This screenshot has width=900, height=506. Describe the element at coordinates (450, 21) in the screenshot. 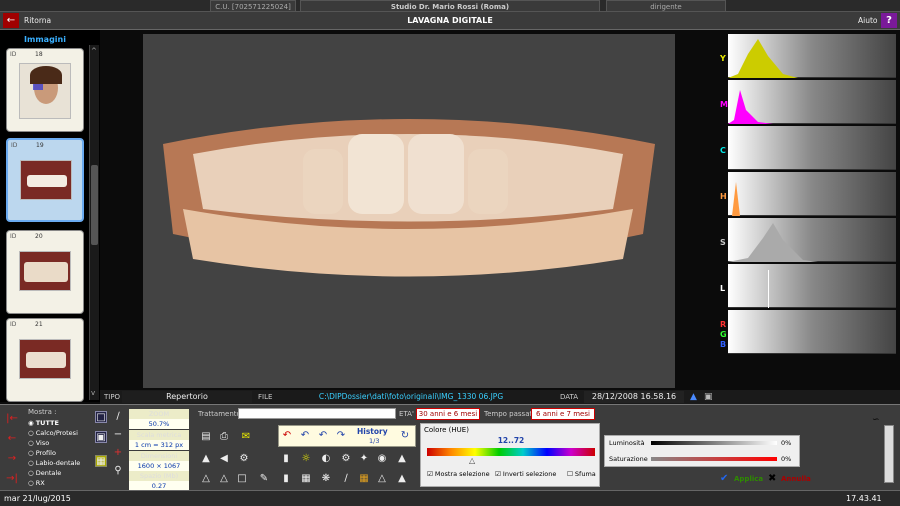

I see `title-bar: Ritorna LAVAGNA DIGITALE Aiuto` at that location.